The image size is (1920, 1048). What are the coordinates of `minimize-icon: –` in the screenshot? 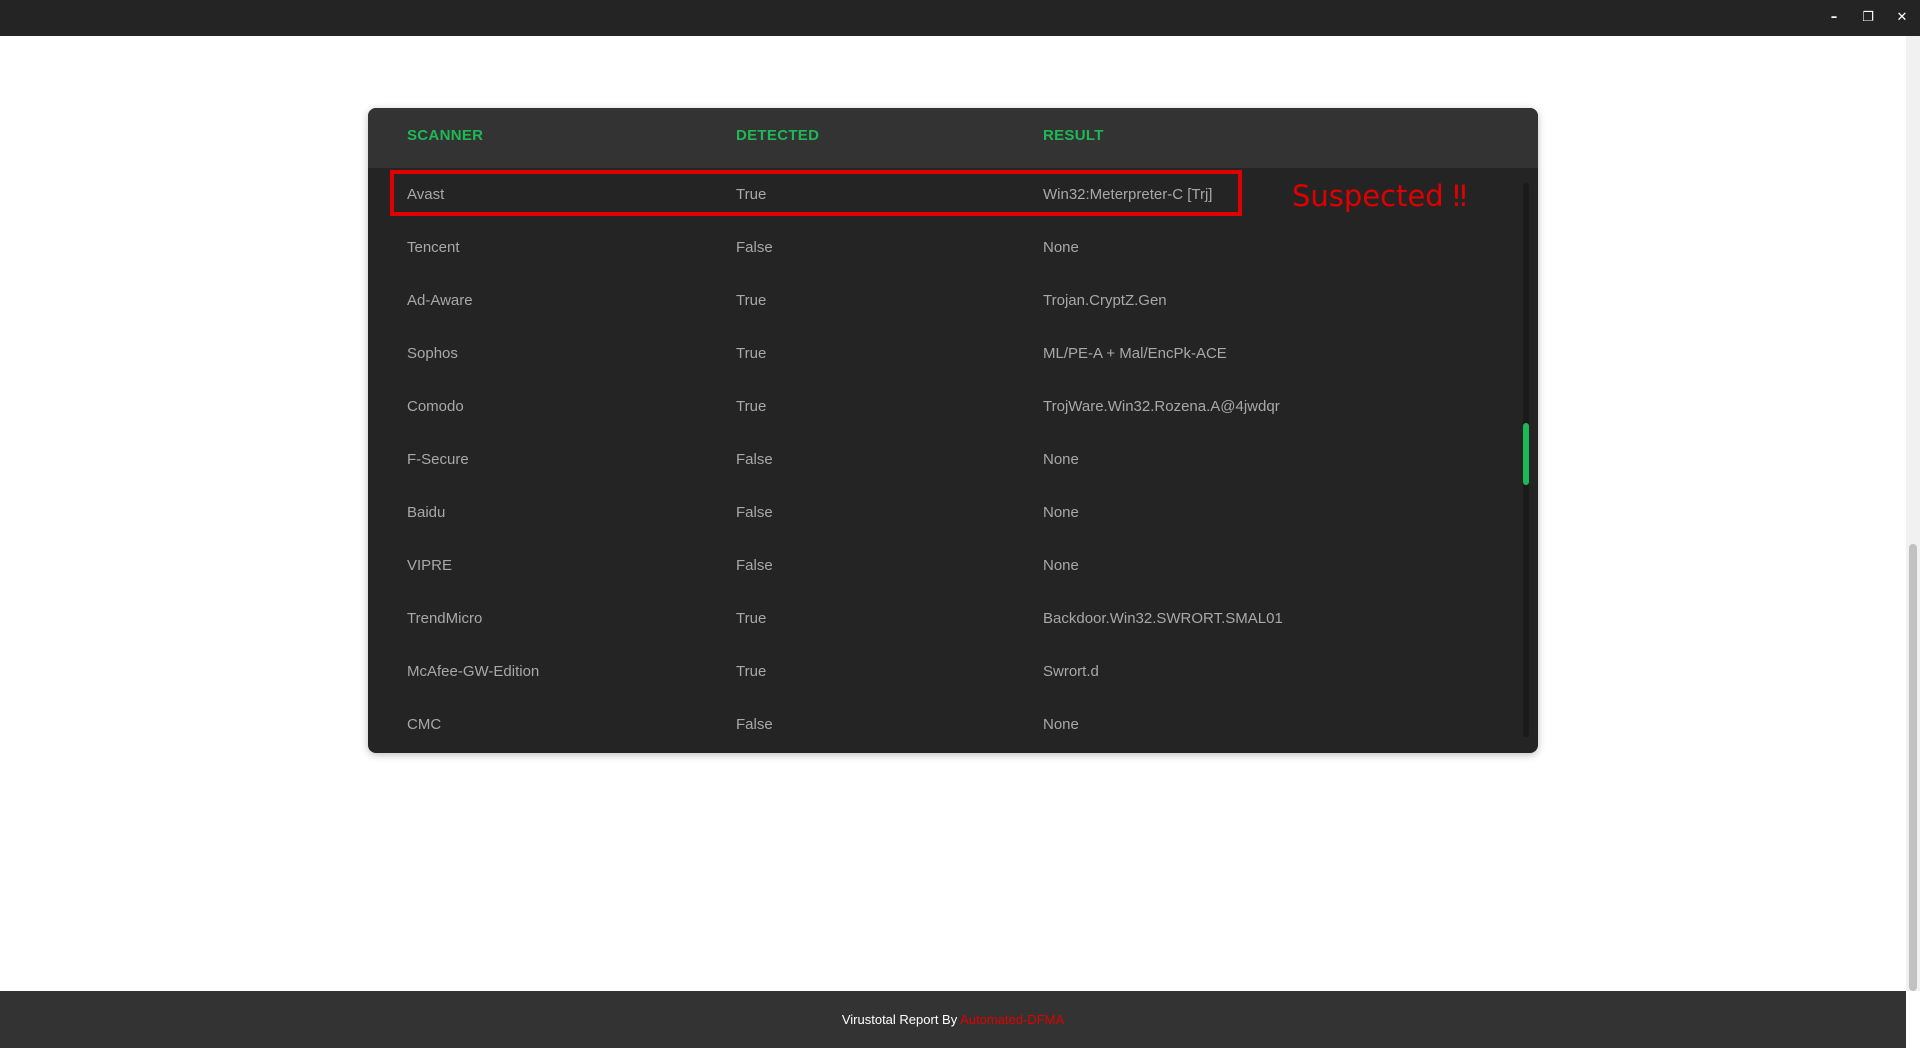 It's located at (1834, 18).